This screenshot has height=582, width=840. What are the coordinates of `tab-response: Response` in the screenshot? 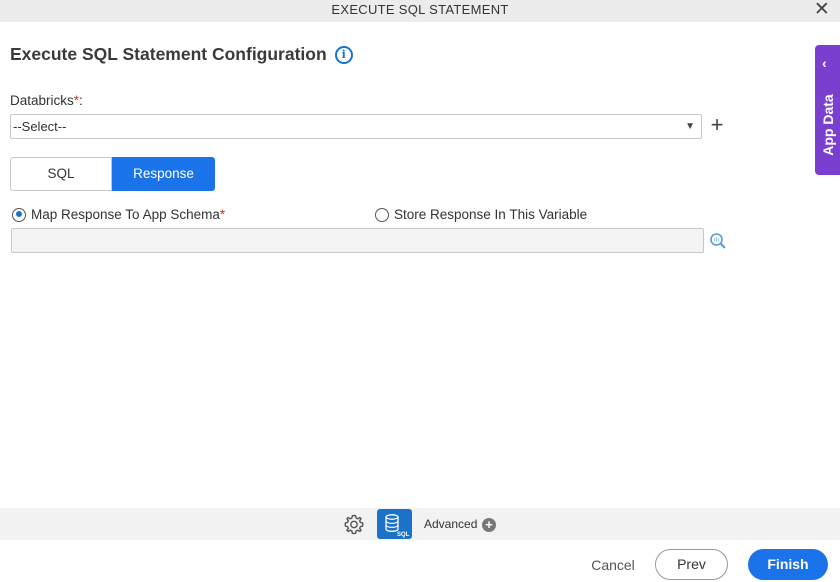 It's located at (163, 174).